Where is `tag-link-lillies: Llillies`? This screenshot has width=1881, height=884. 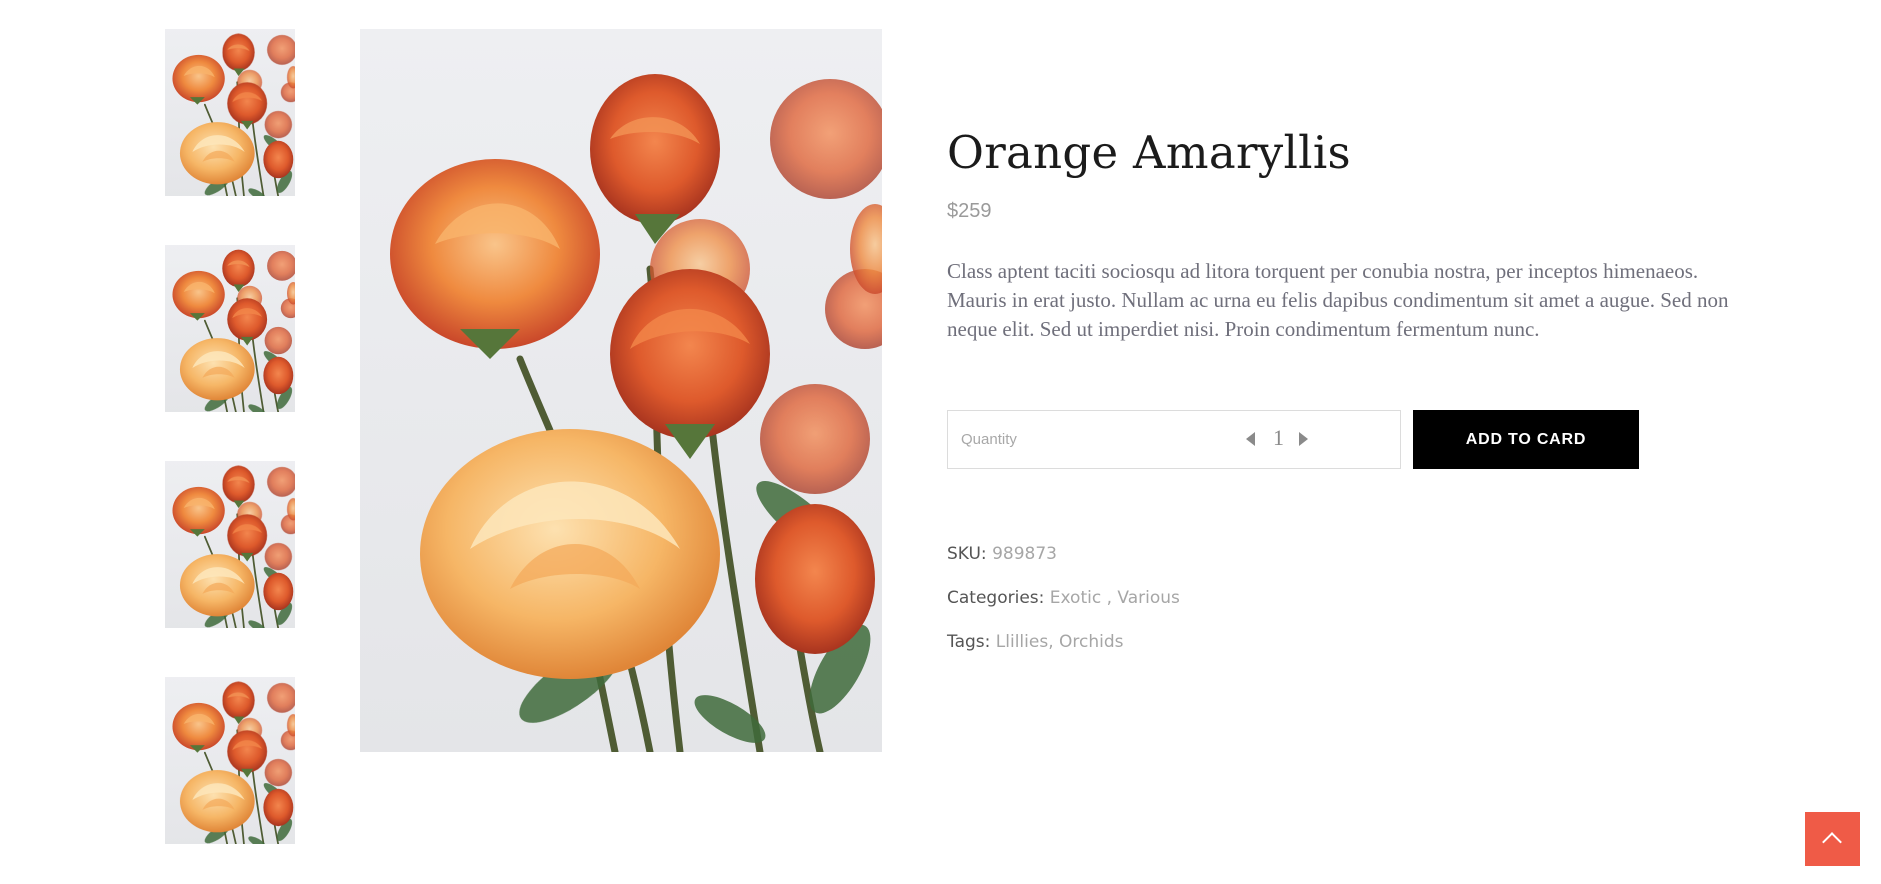
tag-link-lillies: Llillies is located at coordinates (1022, 642).